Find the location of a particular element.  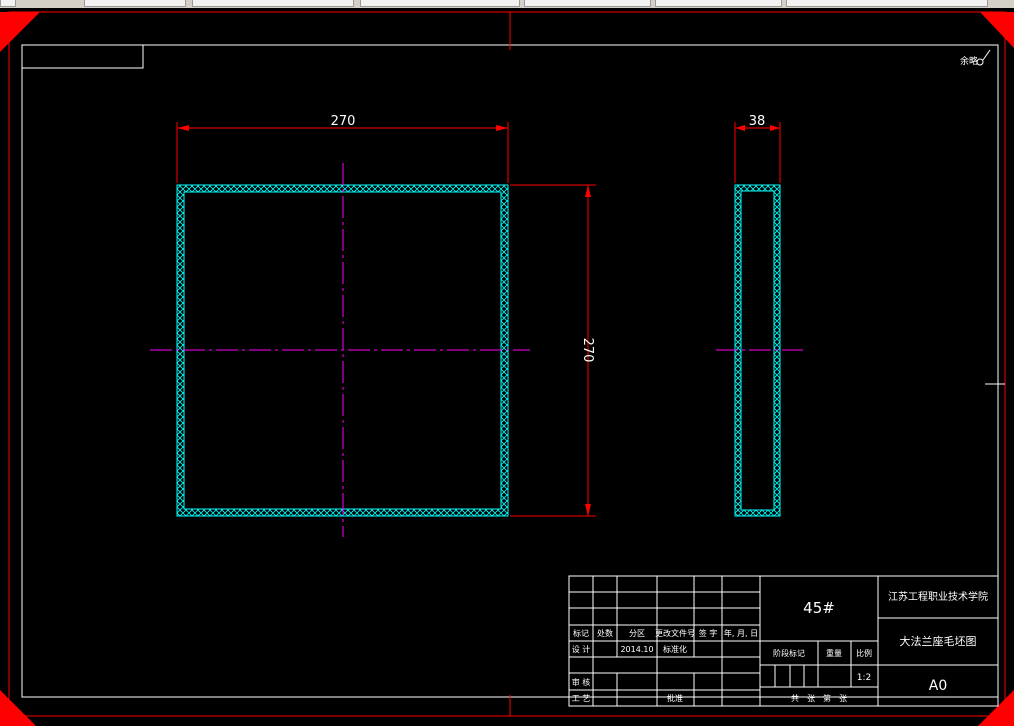

approval-label: 批准 is located at coordinates (675, 698).